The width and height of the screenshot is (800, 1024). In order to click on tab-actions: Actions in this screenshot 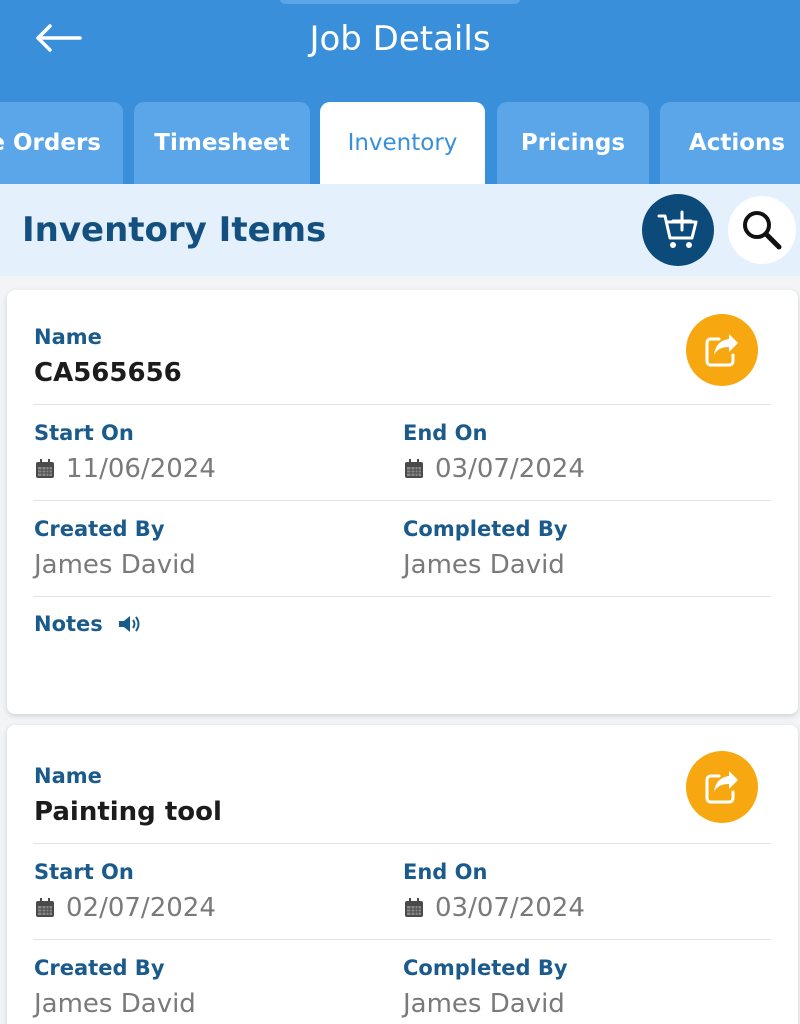, I will do `click(730, 143)`.